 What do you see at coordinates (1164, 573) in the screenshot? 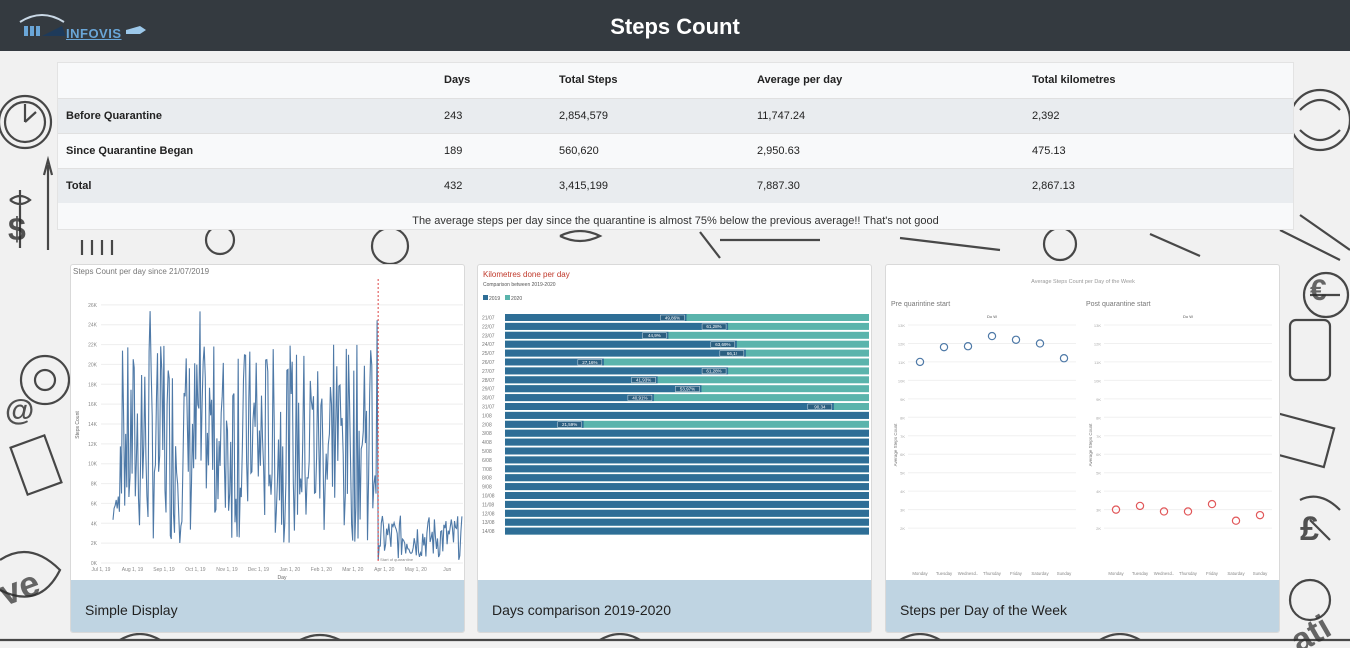
I see `x-tick-label: Wednesd..` at bounding box center [1164, 573].